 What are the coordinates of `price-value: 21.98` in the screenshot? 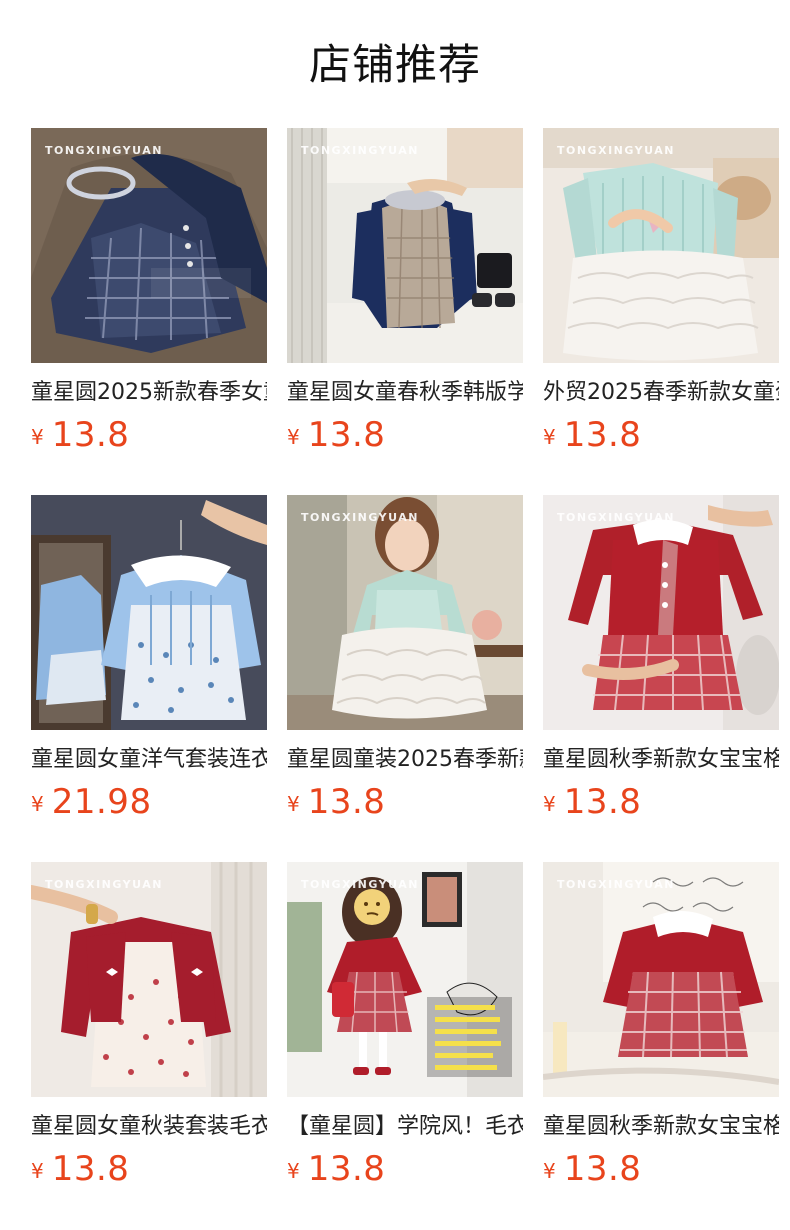 It's located at (101, 802).